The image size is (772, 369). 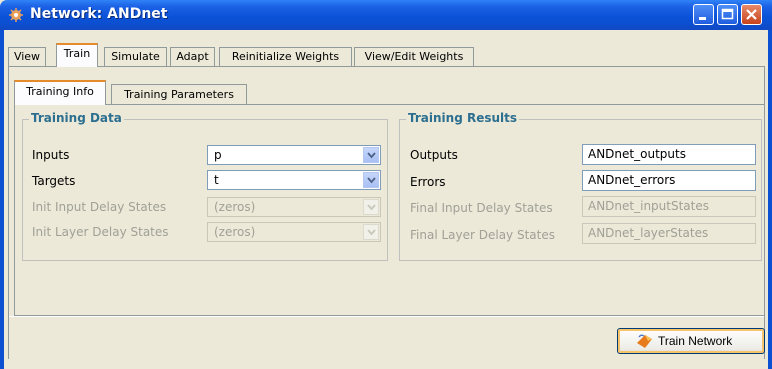 I want to click on tab-label: View, so click(x=27, y=56).